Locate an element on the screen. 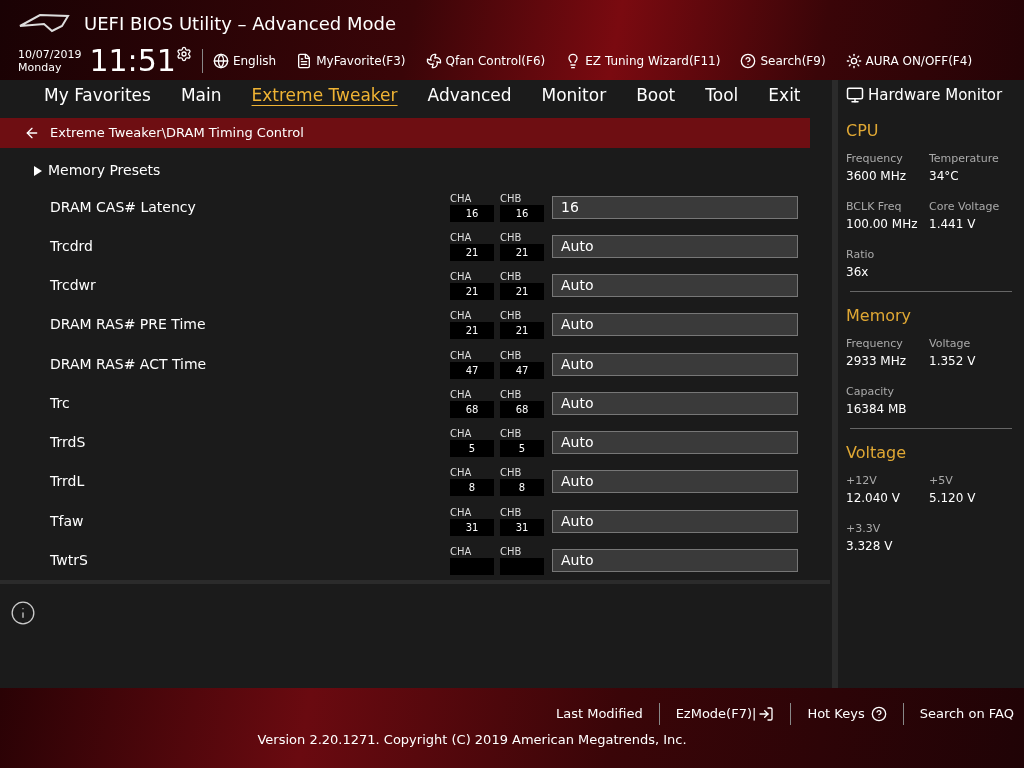 This screenshot has height=768, width=1024. menu-tab: Extreme Tweaker is located at coordinates (324, 96).